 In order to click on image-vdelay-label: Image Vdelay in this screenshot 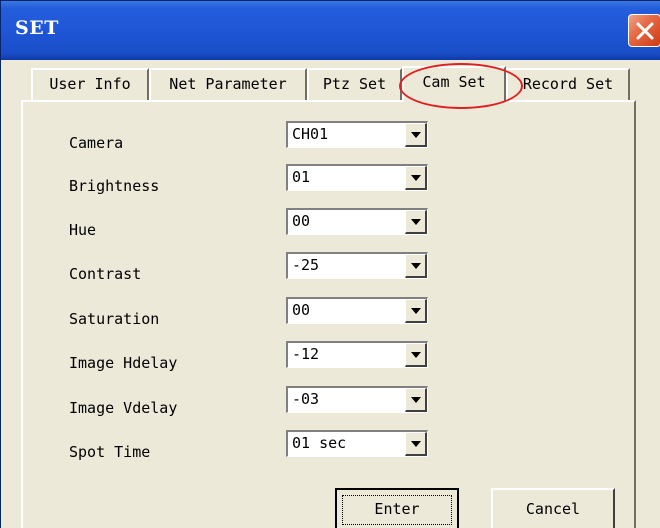, I will do `click(123, 408)`.